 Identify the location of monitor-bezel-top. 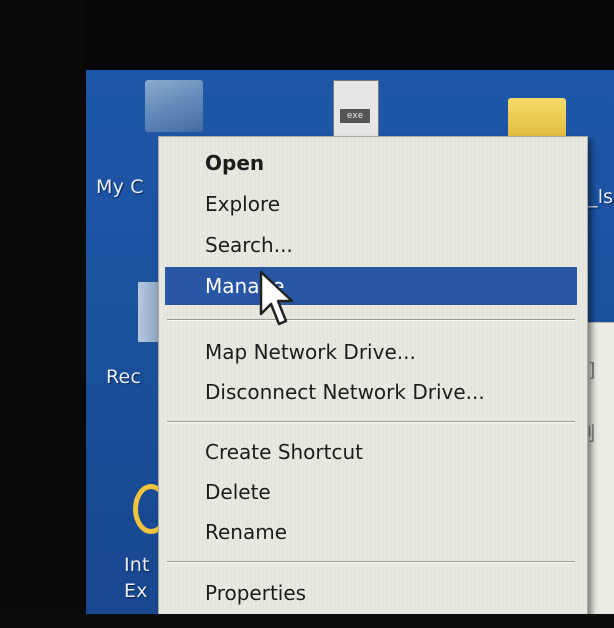
(307, 35).